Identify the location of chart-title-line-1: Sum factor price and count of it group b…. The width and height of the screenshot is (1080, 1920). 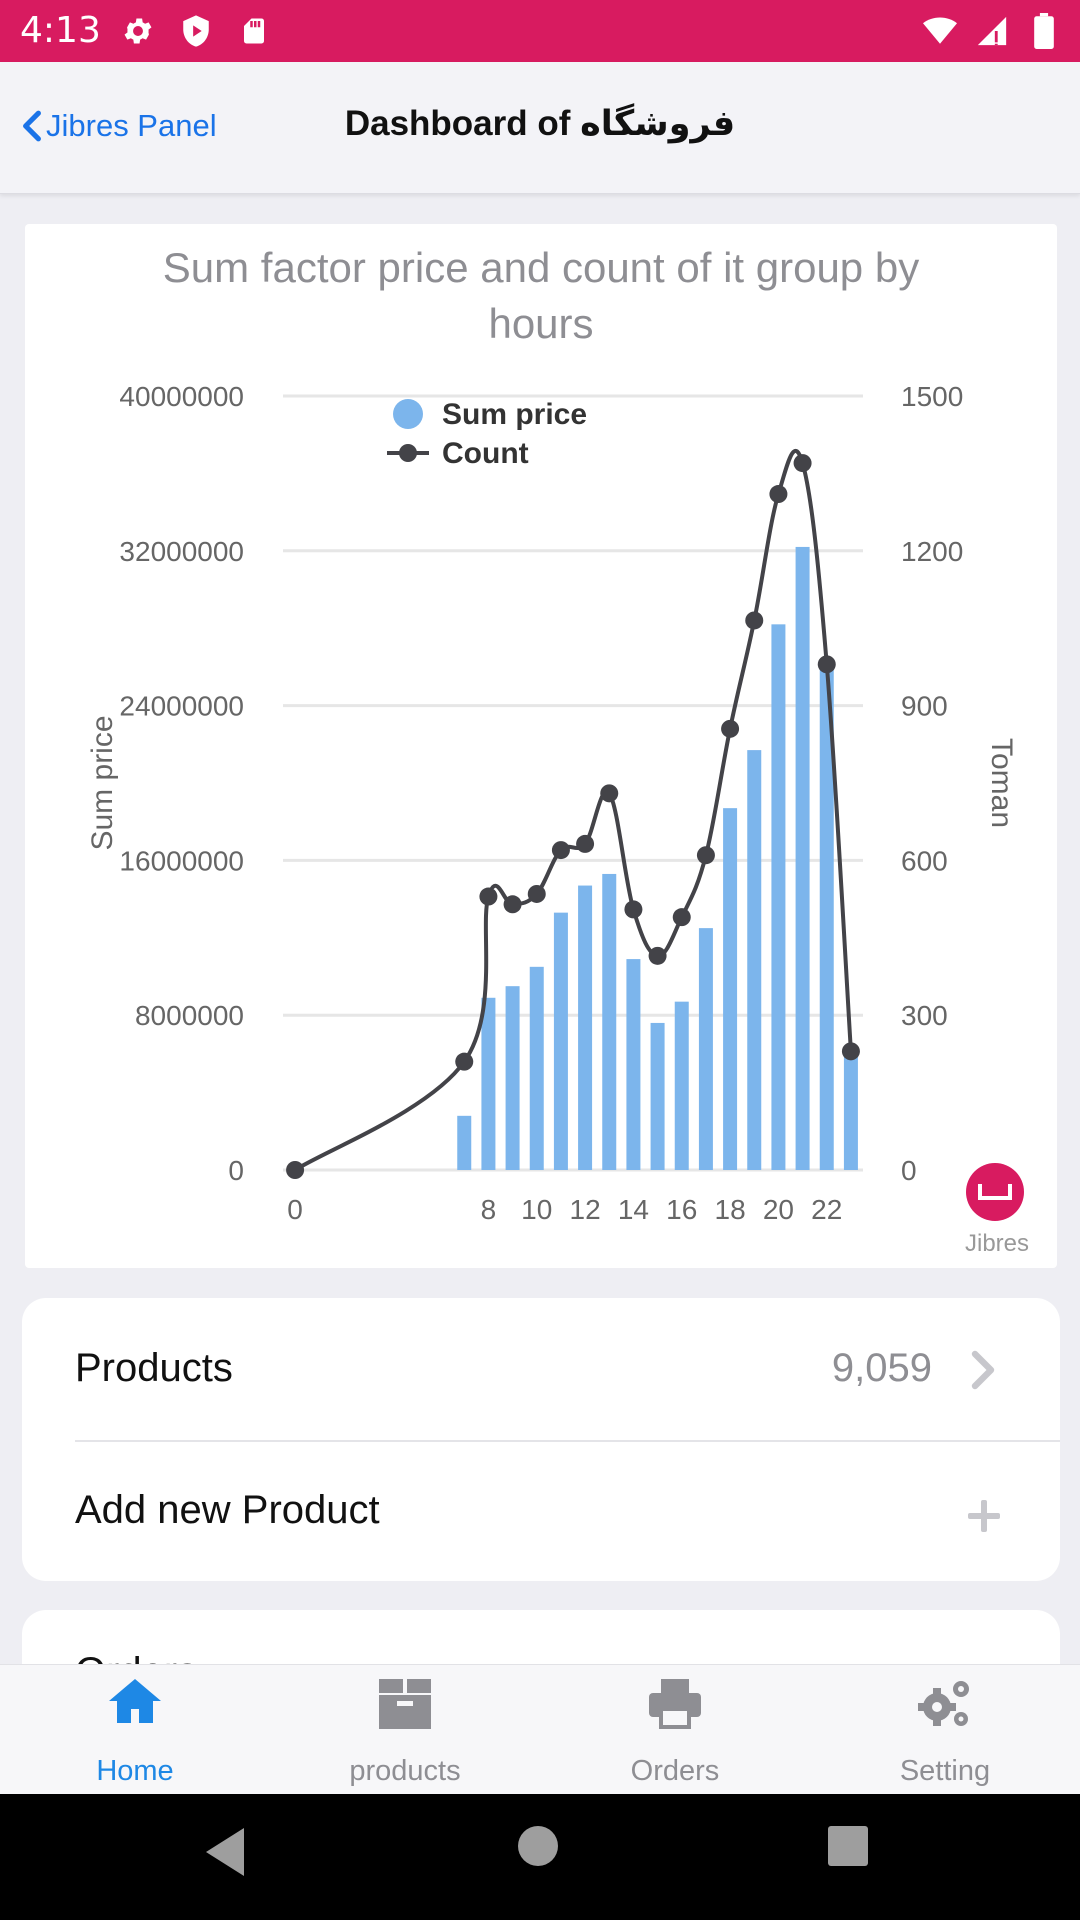
(541, 267).